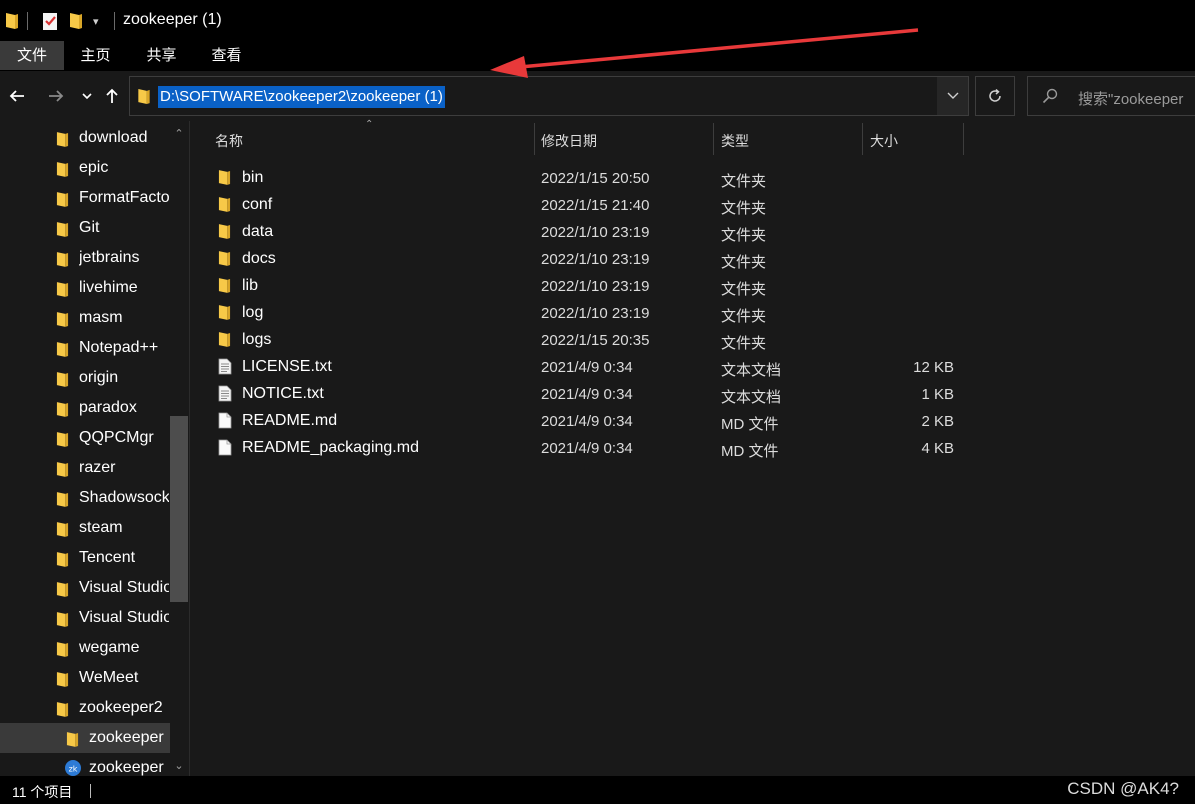 This screenshot has width=1195, height=804. Describe the element at coordinates (85, 738) in the screenshot. I see `sidebar-item: zookeeper` at that location.